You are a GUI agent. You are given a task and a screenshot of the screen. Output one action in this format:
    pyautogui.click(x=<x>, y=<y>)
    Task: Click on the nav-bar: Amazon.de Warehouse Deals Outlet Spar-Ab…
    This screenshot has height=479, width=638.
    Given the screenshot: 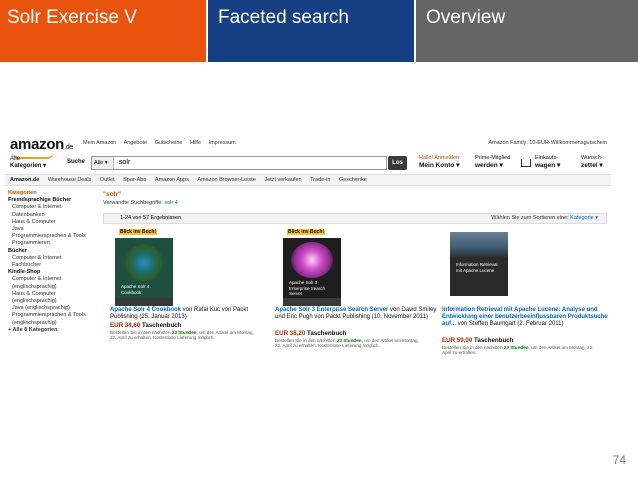 What is the action you would take?
    pyautogui.click(x=308, y=180)
    